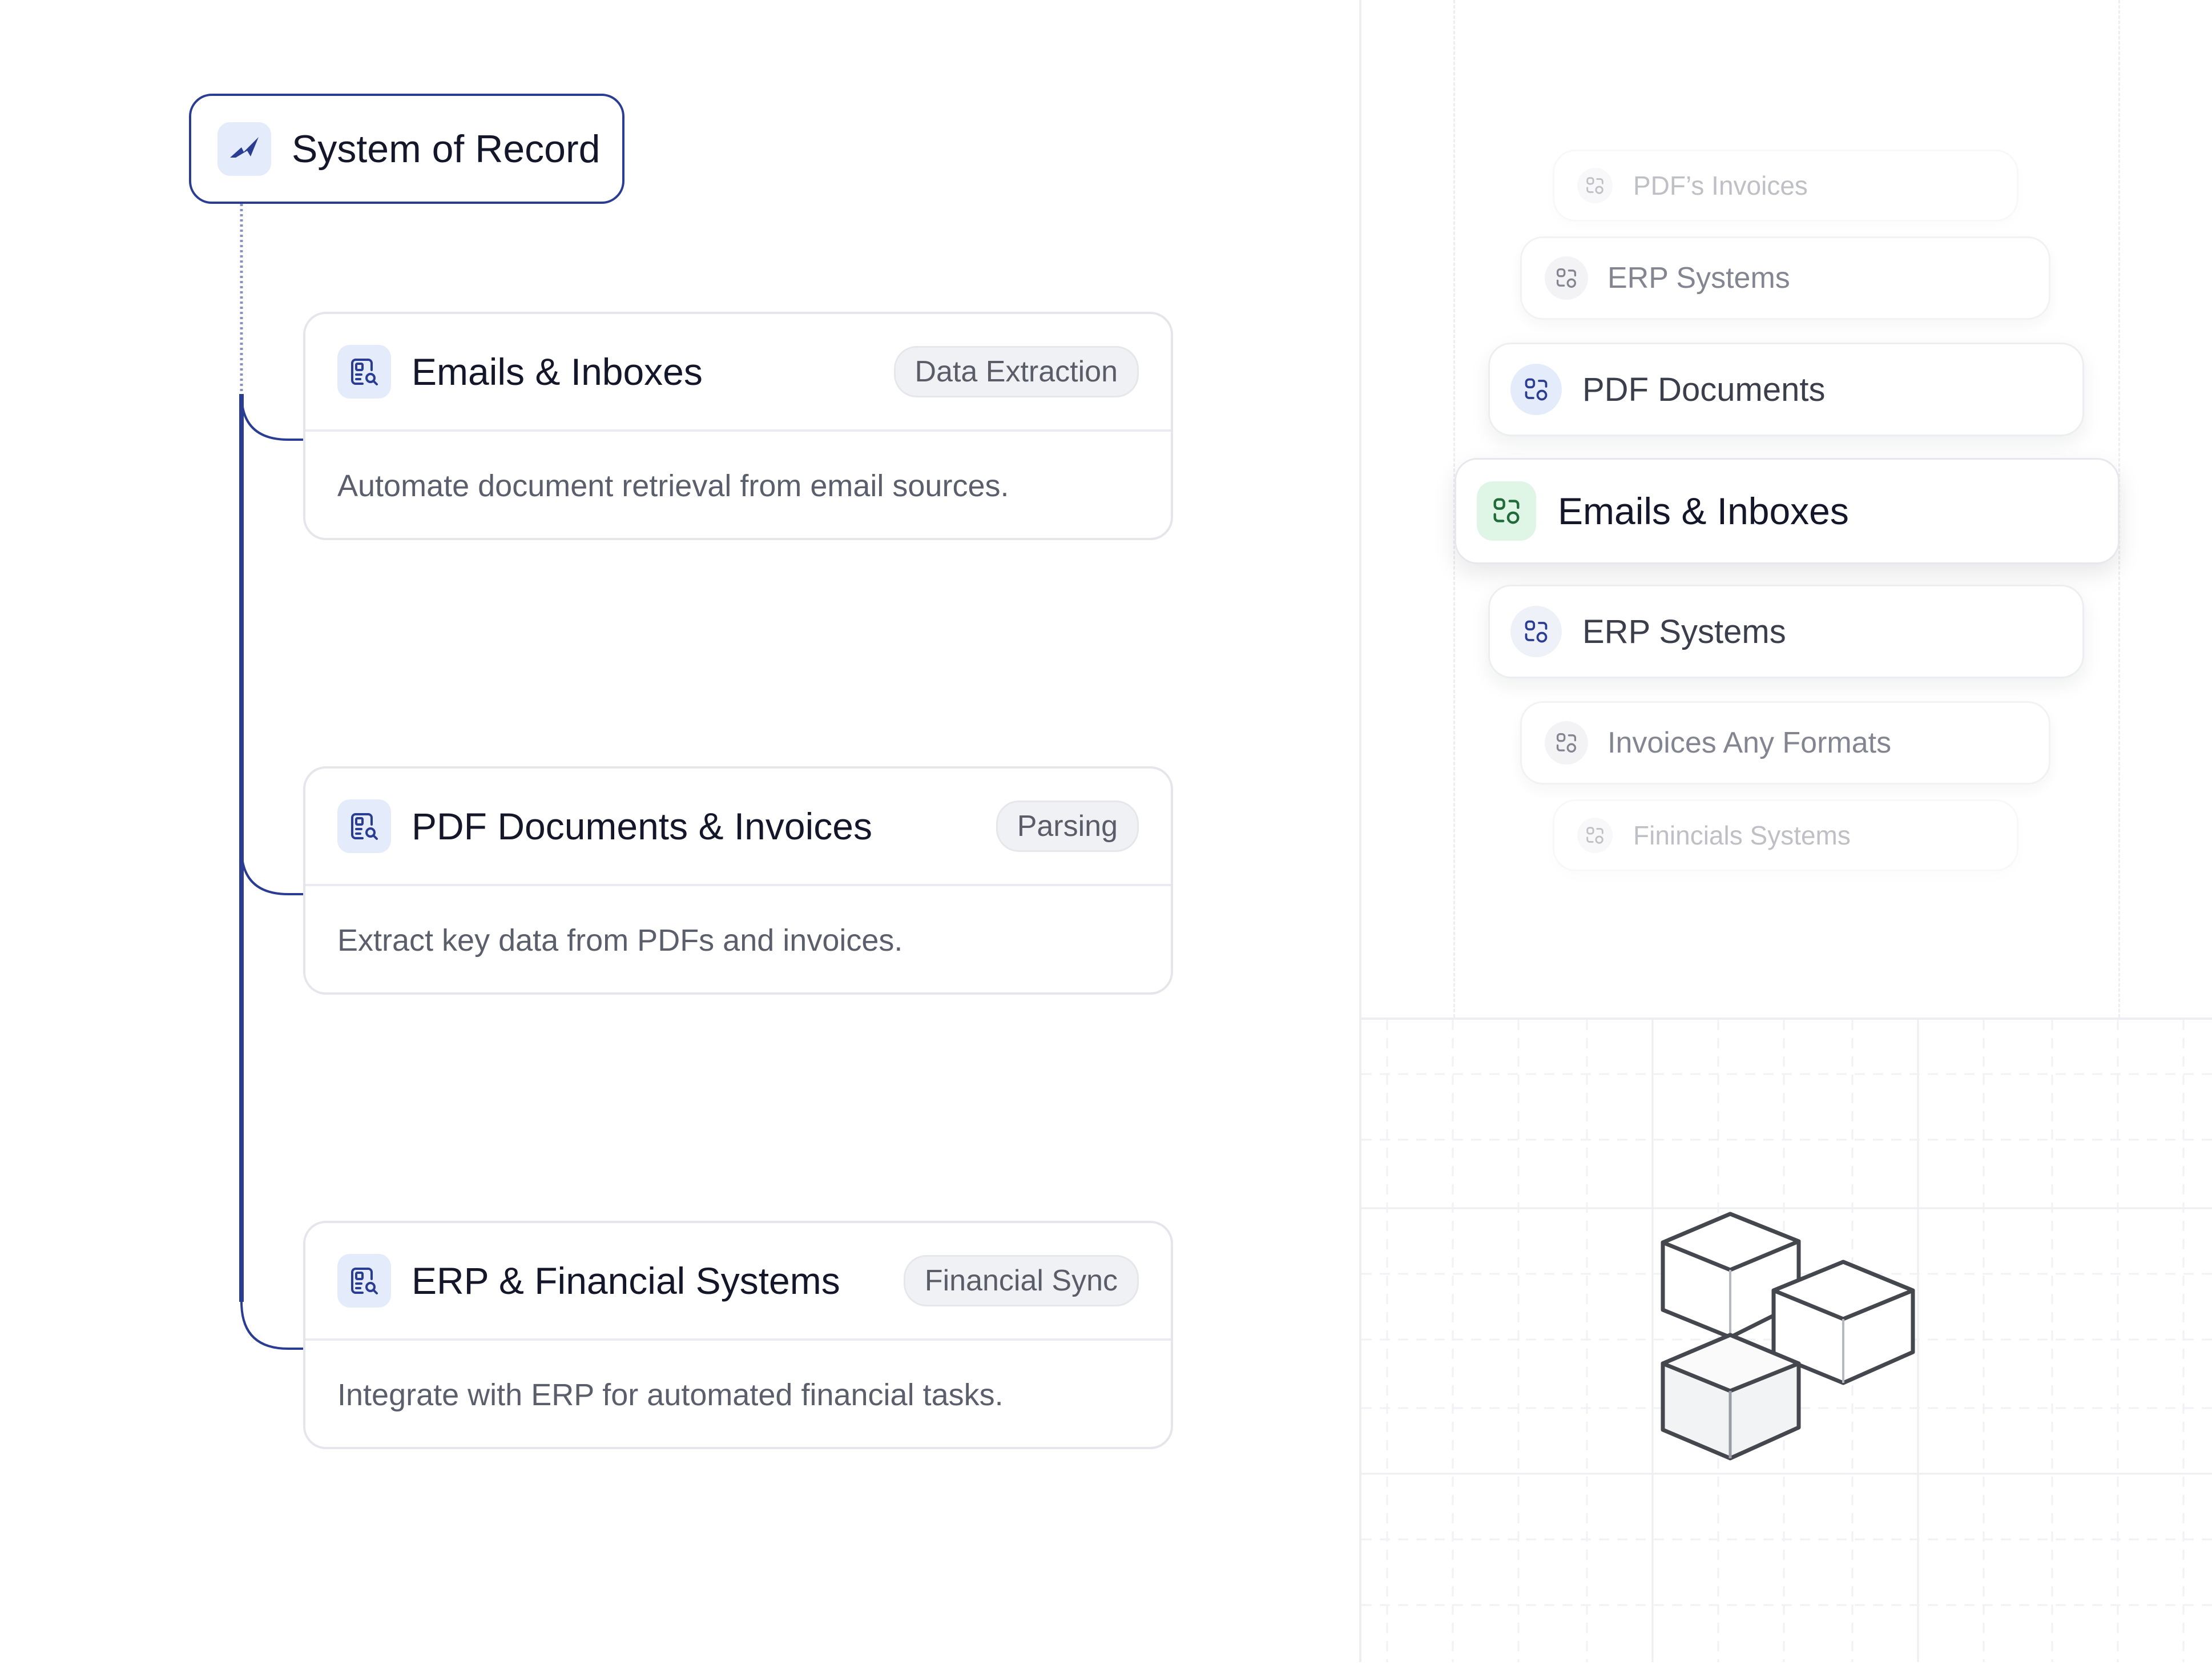 The image size is (2212, 1665). What do you see at coordinates (620, 940) in the screenshot?
I see `card-description: Extract key data from PDFs and invoices.` at bounding box center [620, 940].